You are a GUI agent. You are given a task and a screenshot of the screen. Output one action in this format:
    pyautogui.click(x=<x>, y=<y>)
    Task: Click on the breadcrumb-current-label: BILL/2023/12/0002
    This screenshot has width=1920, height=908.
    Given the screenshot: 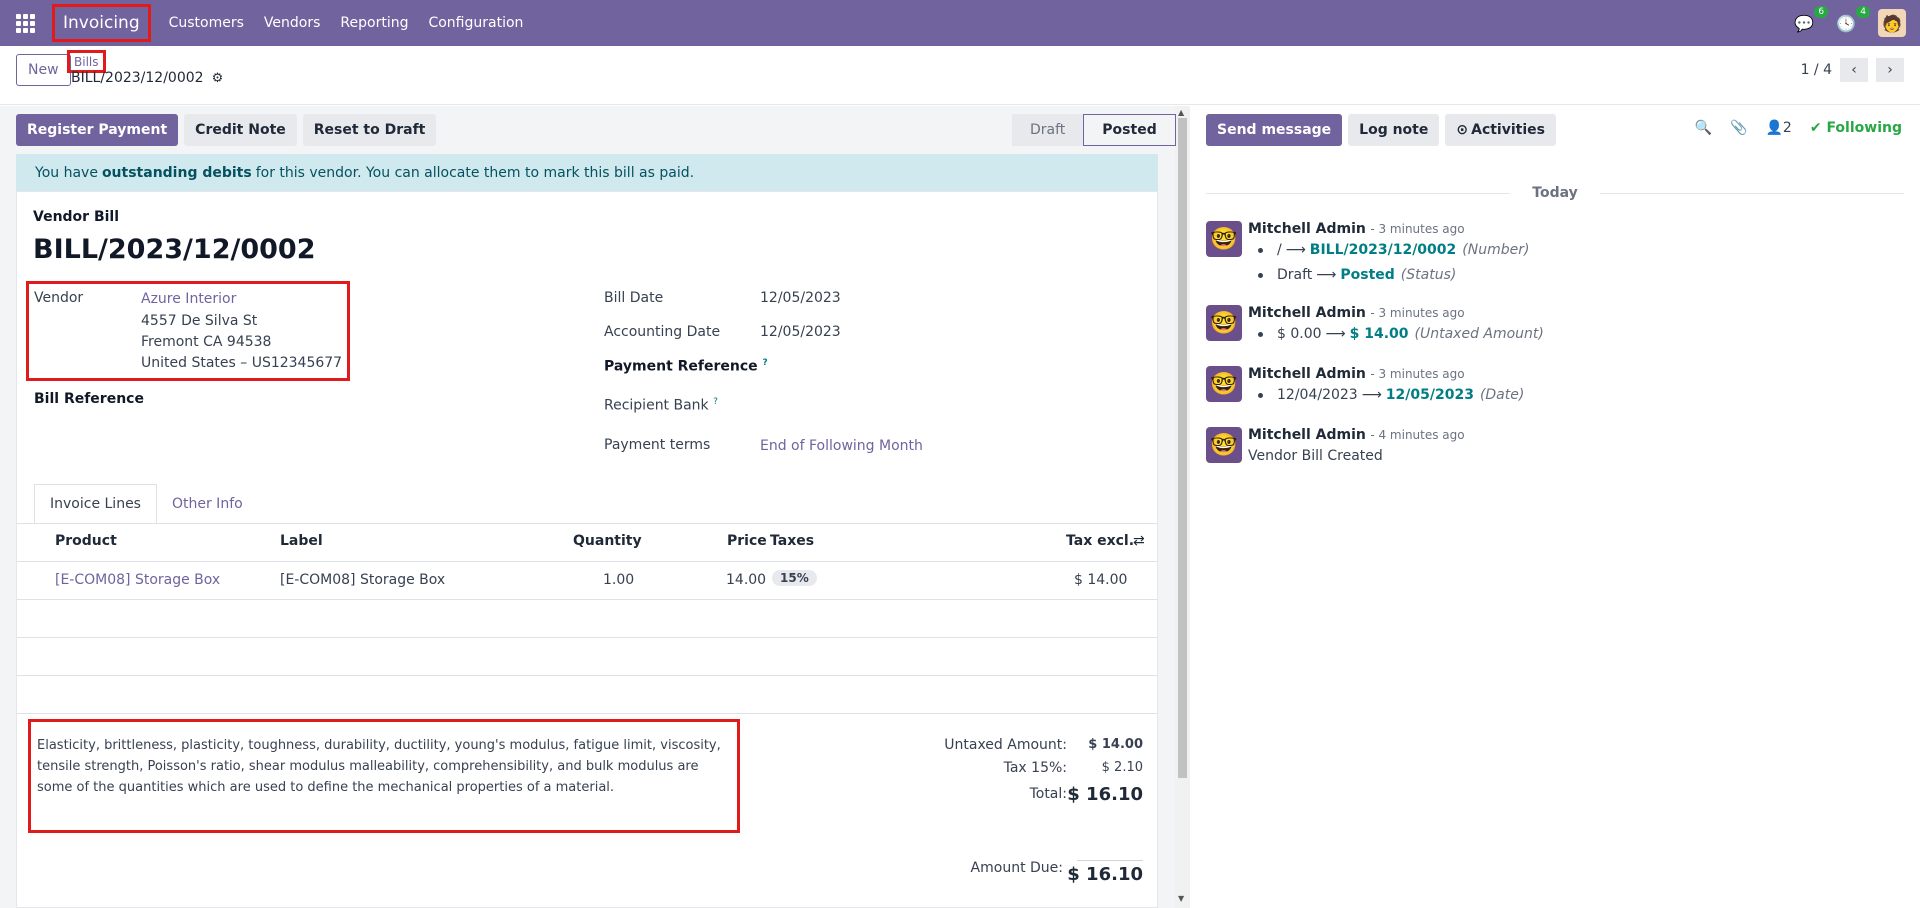 What is the action you would take?
    pyautogui.click(x=137, y=78)
    